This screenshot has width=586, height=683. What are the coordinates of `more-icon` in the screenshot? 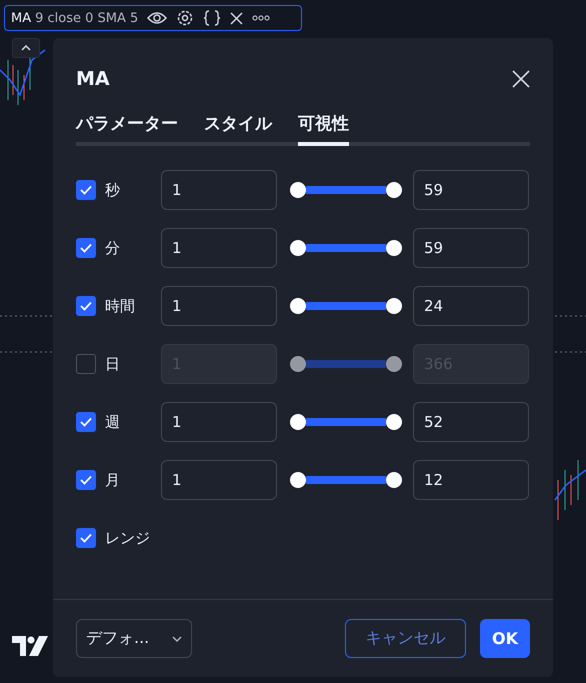 It's located at (261, 18).